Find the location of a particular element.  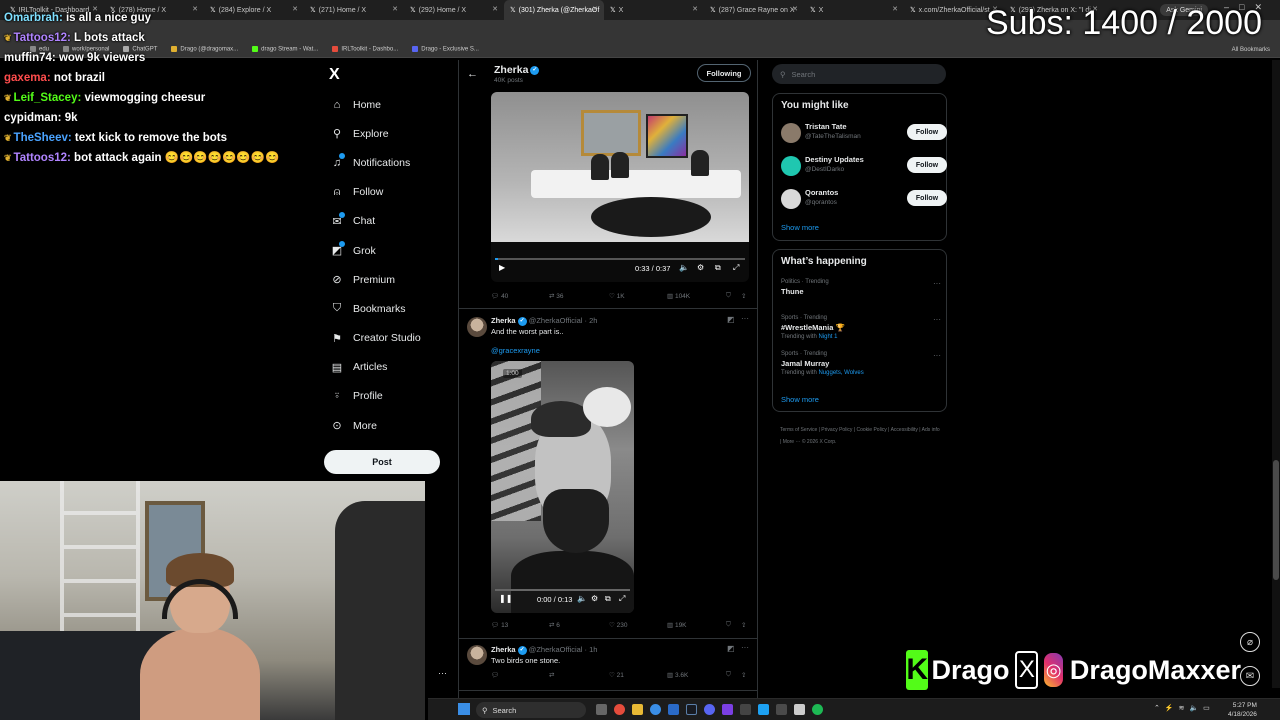

account-menu-dots: ··· is located at coordinates (442, 673).